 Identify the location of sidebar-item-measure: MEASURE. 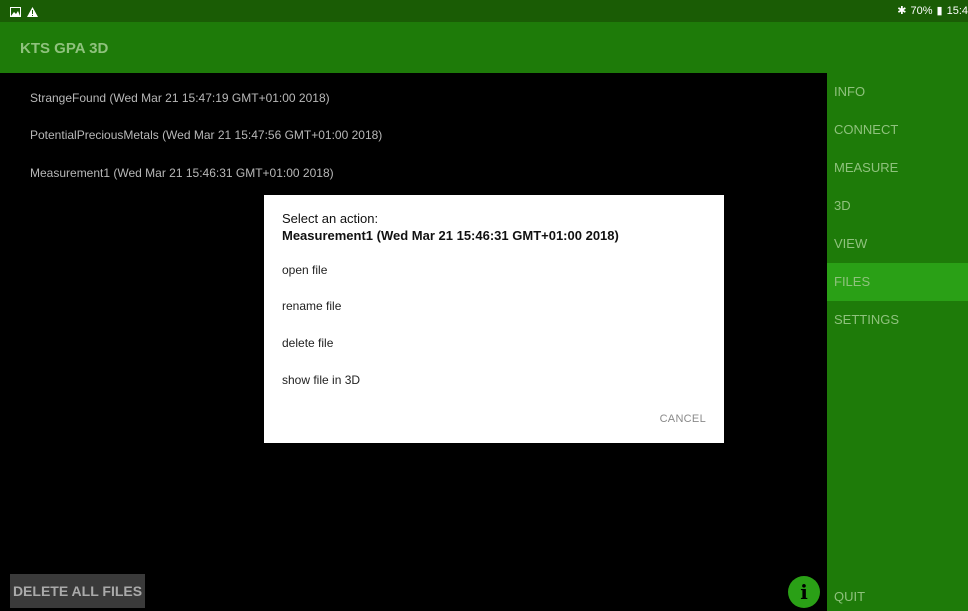
(897, 168).